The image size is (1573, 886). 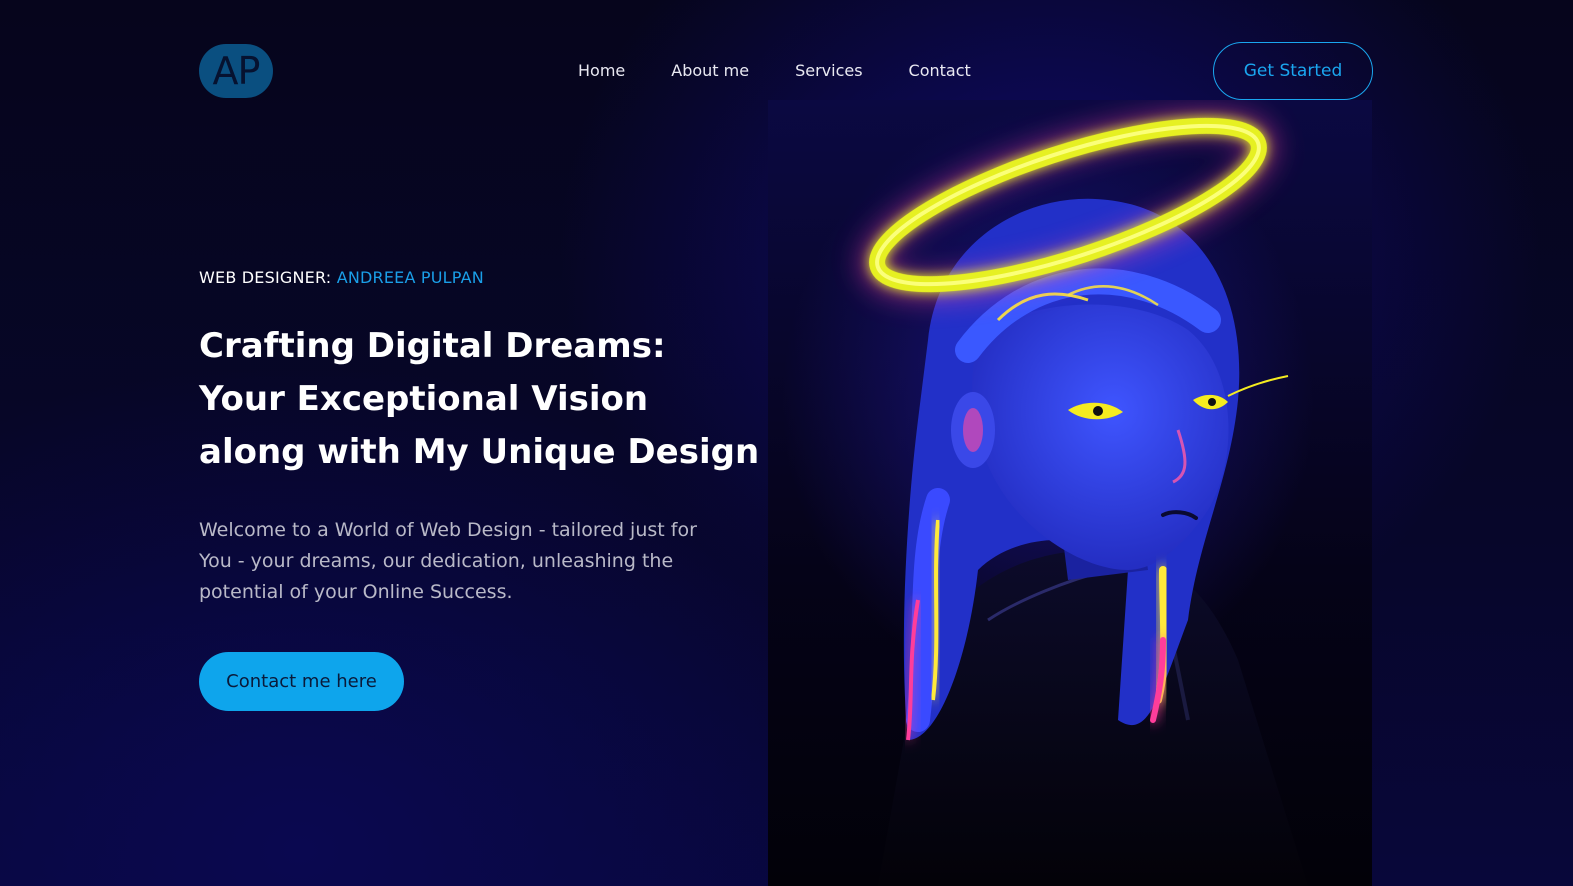 What do you see at coordinates (479, 452) in the screenshot?
I see `headline-line-3: along with My Unique Design` at bounding box center [479, 452].